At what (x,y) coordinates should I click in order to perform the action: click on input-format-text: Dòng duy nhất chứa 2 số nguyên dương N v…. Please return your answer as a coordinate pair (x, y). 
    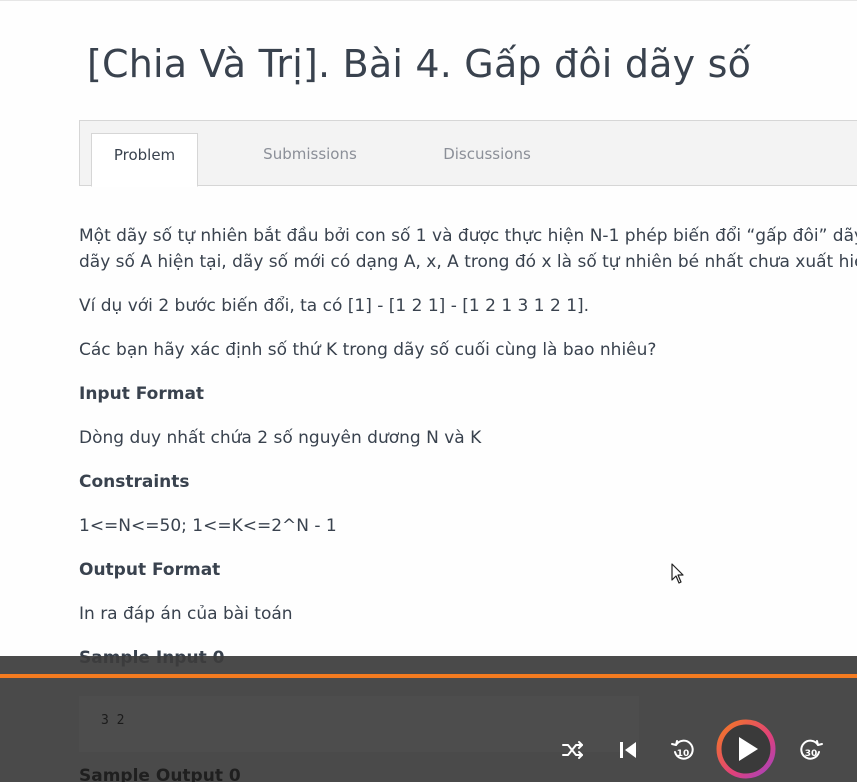
    Looking at the image, I should click on (280, 438).